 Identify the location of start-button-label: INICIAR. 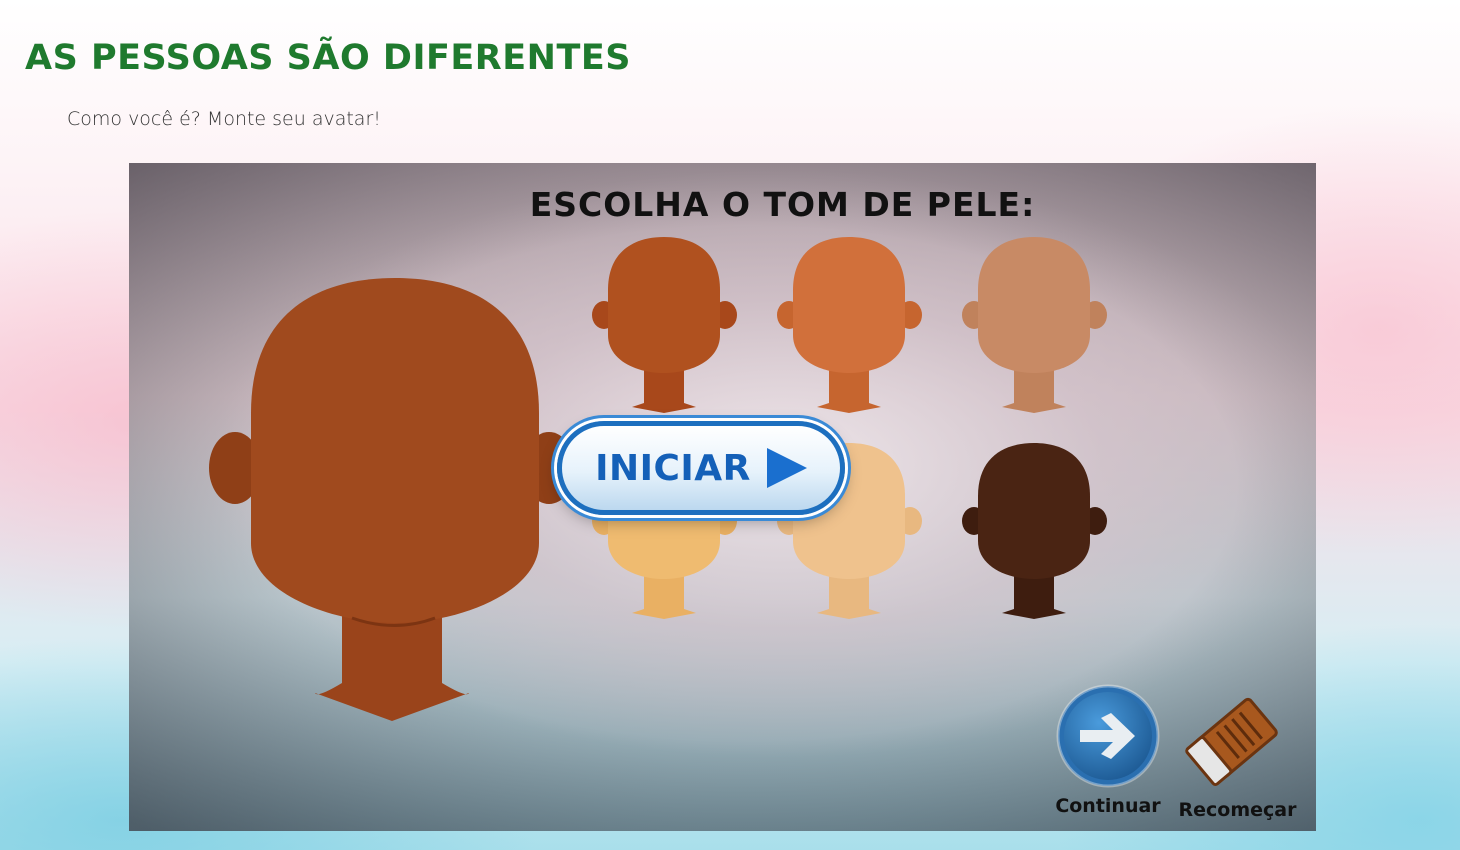
(673, 468).